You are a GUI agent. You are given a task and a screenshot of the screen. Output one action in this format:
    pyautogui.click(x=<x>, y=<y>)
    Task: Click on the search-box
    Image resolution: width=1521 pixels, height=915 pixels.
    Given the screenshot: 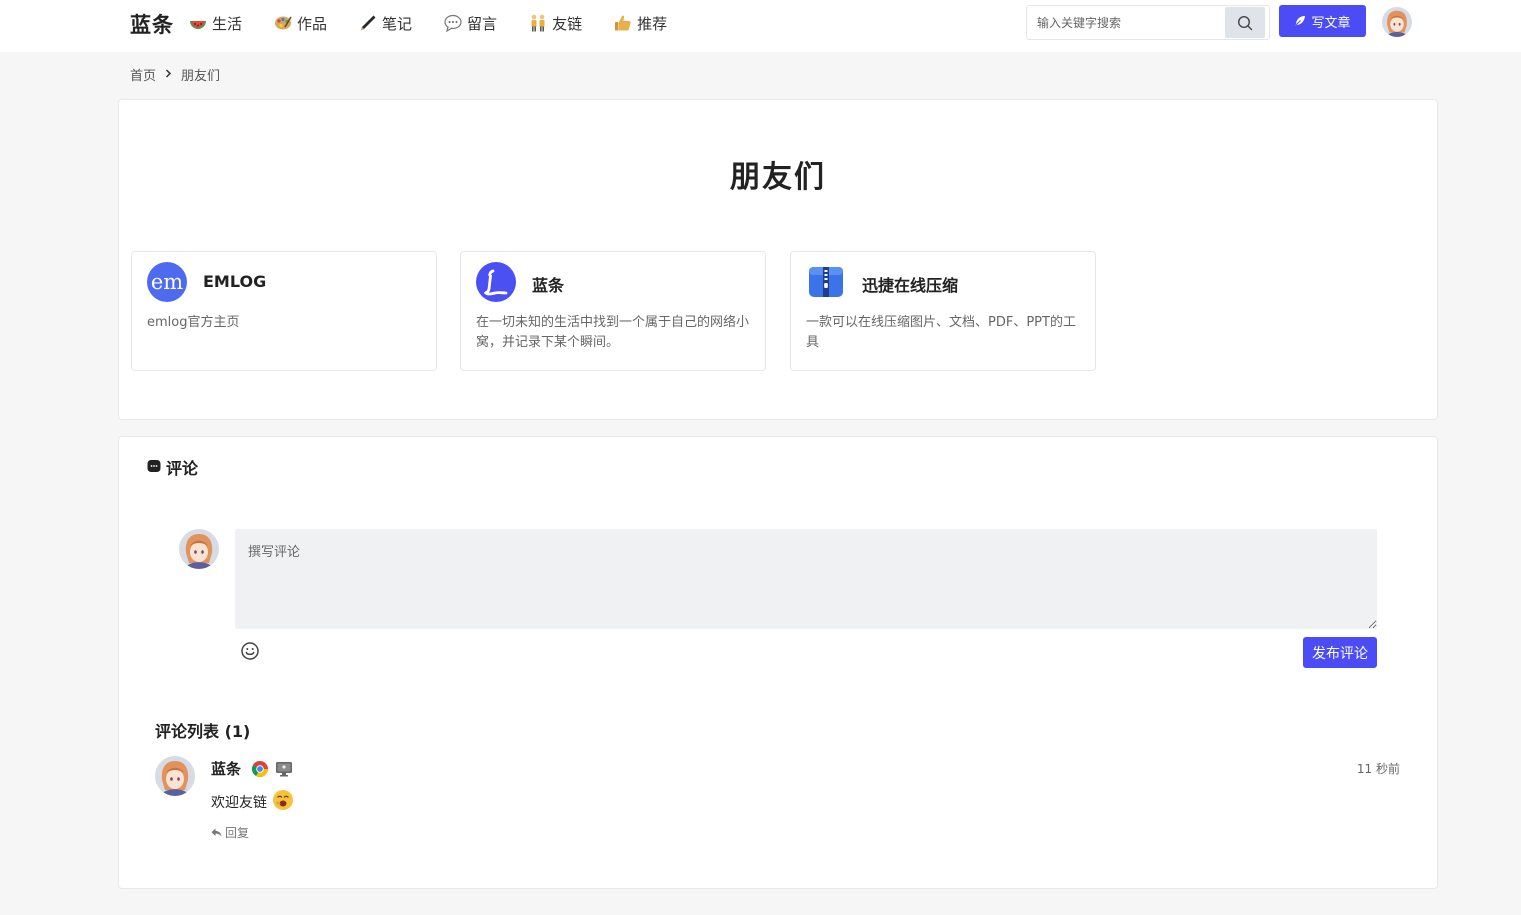 What is the action you would take?
    pyautogui.click(x=1148, y=22)
    